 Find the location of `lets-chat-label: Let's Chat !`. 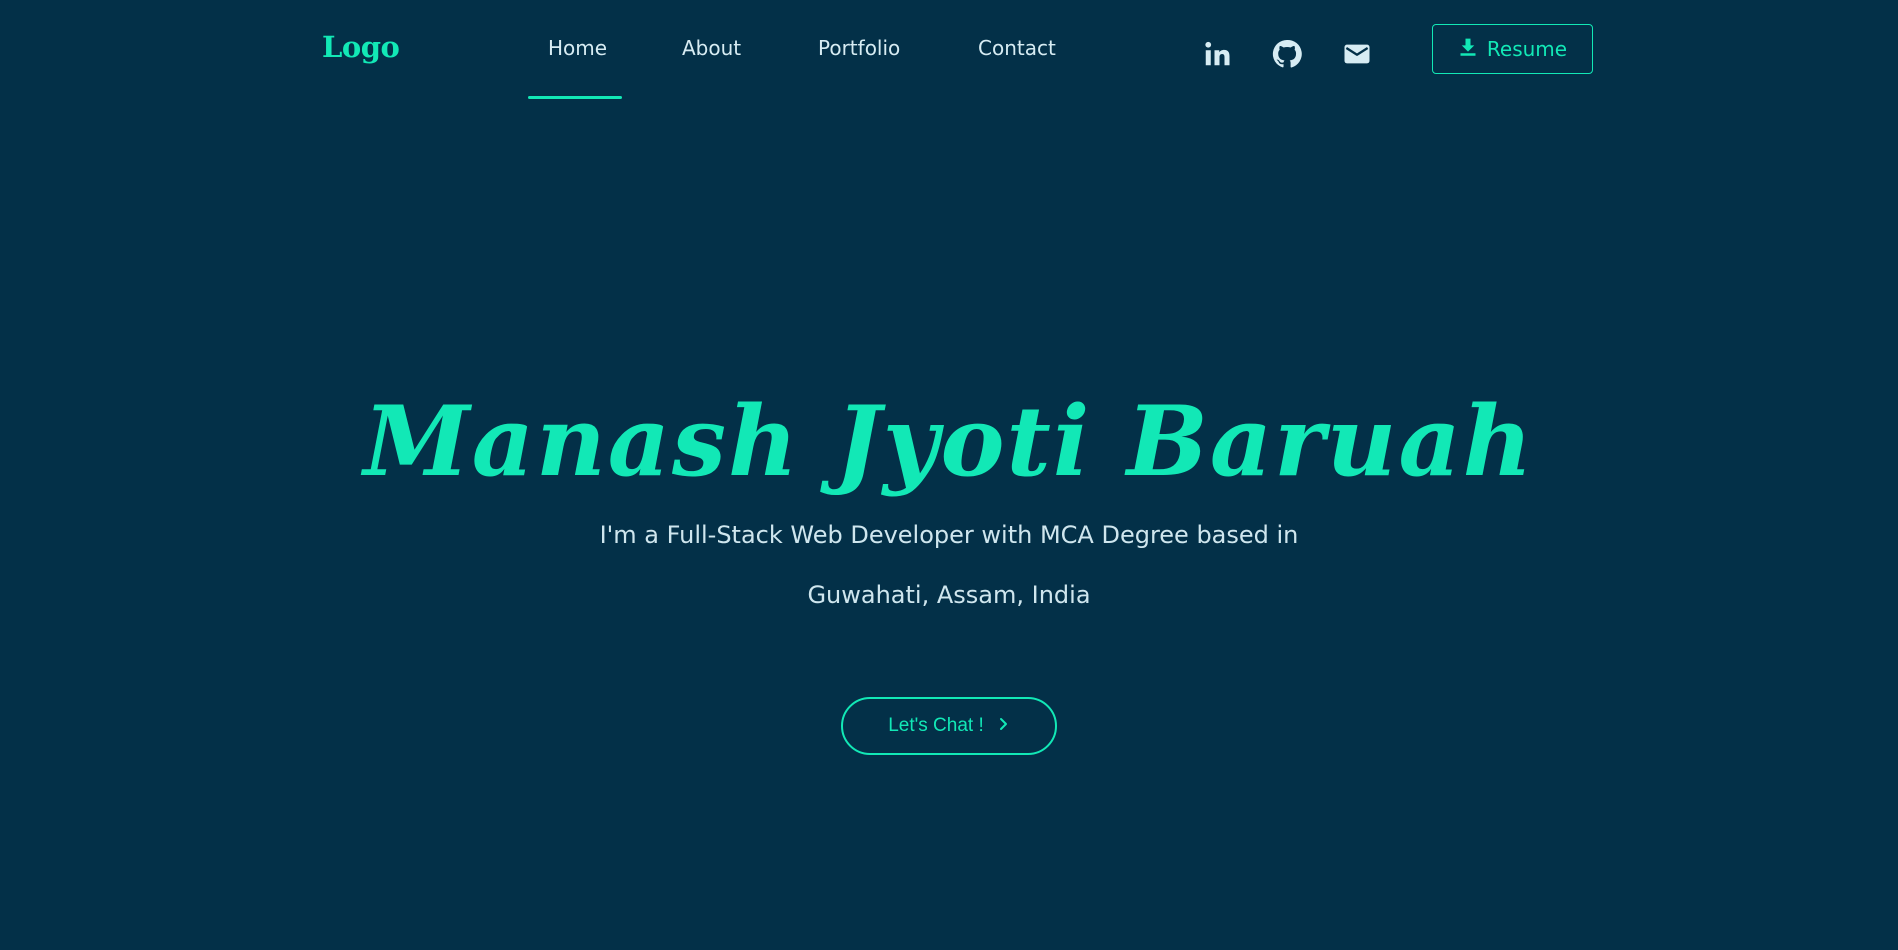

lets-chat-label: Let's Chat ! is located at coordinates (936, 725).